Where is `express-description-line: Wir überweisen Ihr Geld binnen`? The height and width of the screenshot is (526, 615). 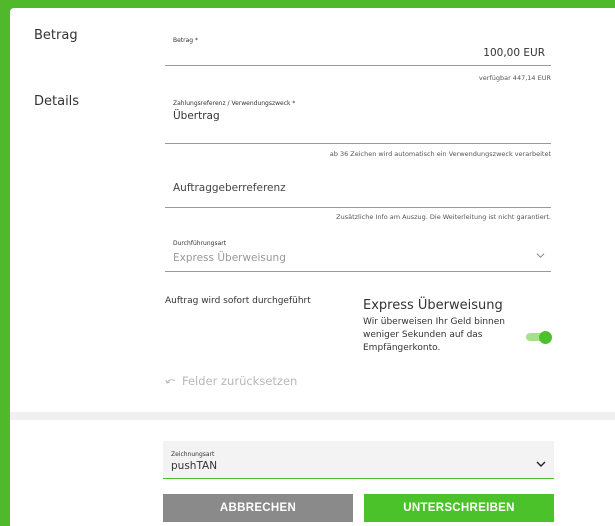
express-description-line: Wir überweisen Ihr Geld binnen is located at coordinates (434, 322).